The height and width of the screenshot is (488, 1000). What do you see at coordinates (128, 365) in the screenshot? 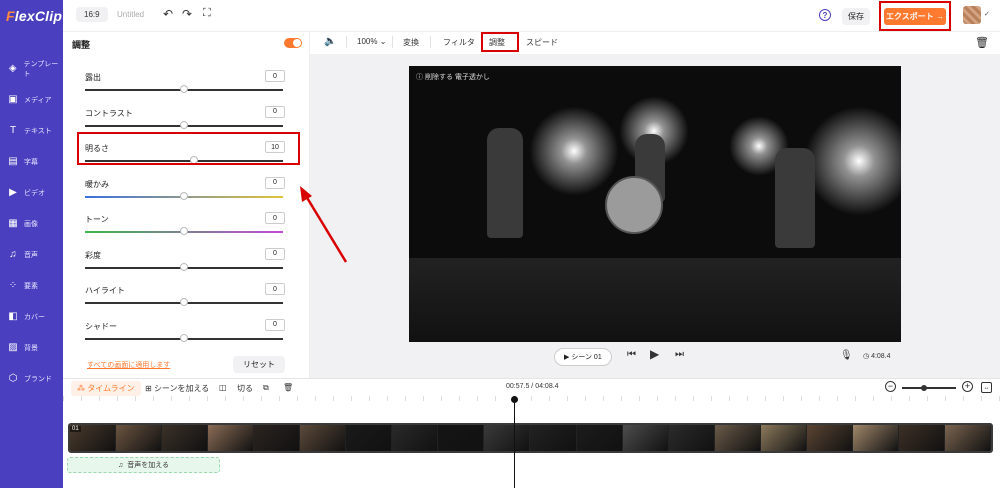
I see `apply-all-link: すべての画面に適用します` at bounding box center [128, 365].